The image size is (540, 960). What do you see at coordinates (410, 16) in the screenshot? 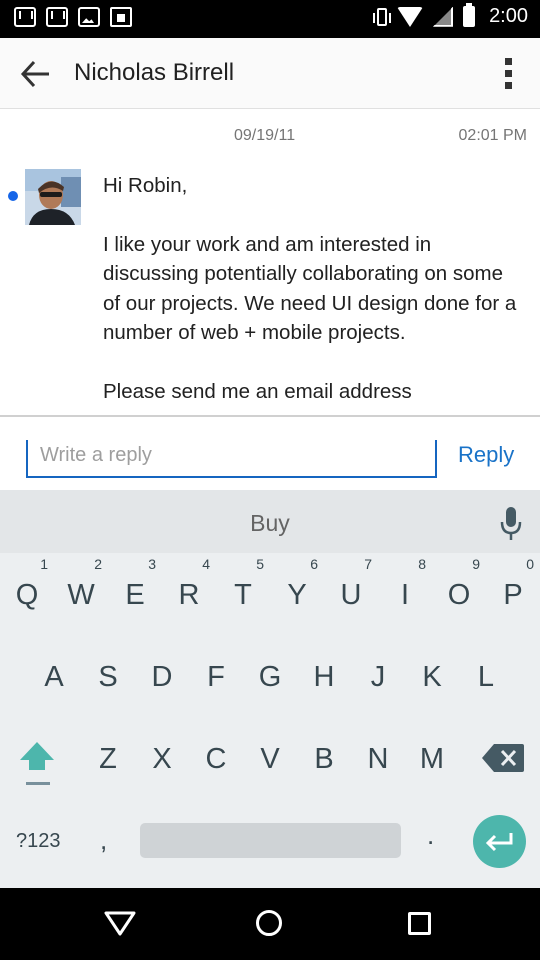
I see `wifi-icon` at bounding box center [410, 16].